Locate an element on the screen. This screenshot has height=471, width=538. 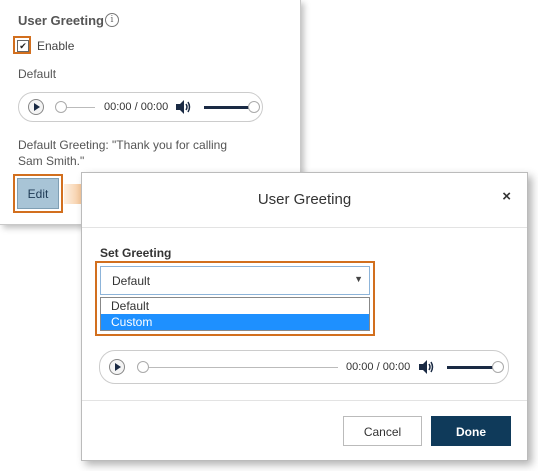
enable-label: Enable is located at coordinates (56, 46).